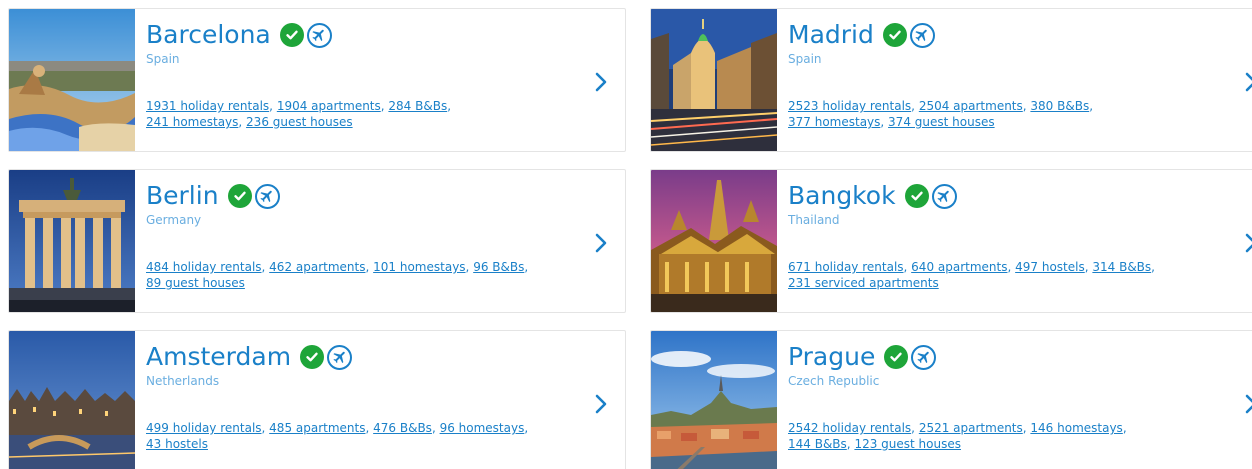 The height and width of the screenshot is (469, 1252). I want to click on title-row: Bangkok, so click(872, 196).